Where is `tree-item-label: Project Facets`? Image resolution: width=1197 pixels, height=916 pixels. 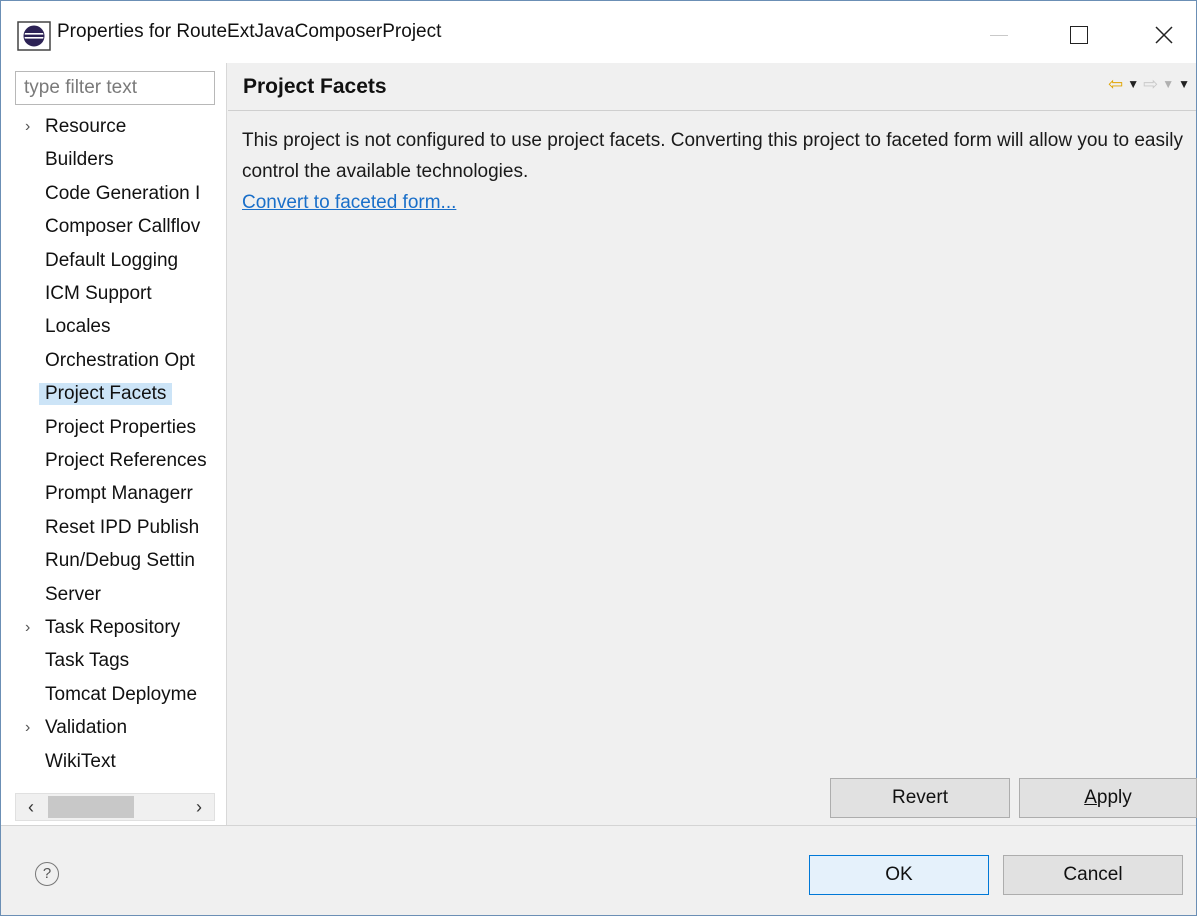
tree-item-label: Project Facets is located at coordinates (106, 394).